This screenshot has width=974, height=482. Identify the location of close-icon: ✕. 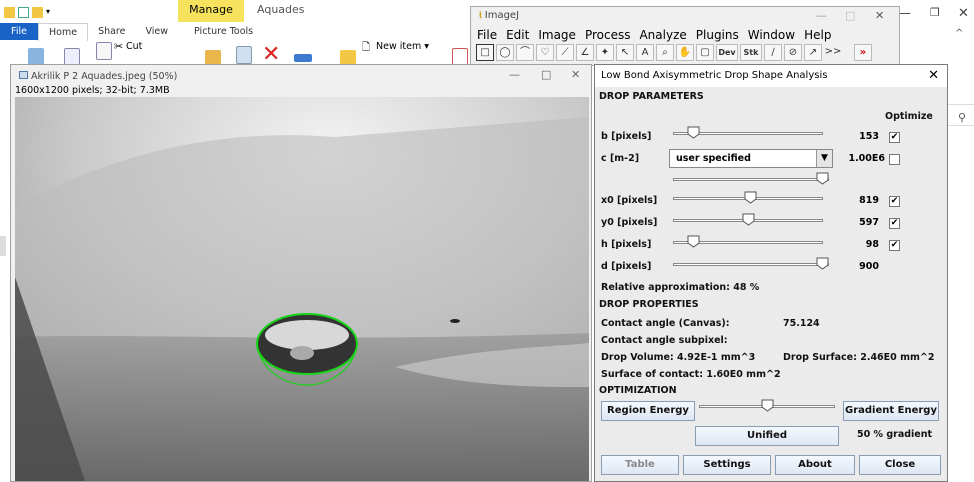
(933, 75).